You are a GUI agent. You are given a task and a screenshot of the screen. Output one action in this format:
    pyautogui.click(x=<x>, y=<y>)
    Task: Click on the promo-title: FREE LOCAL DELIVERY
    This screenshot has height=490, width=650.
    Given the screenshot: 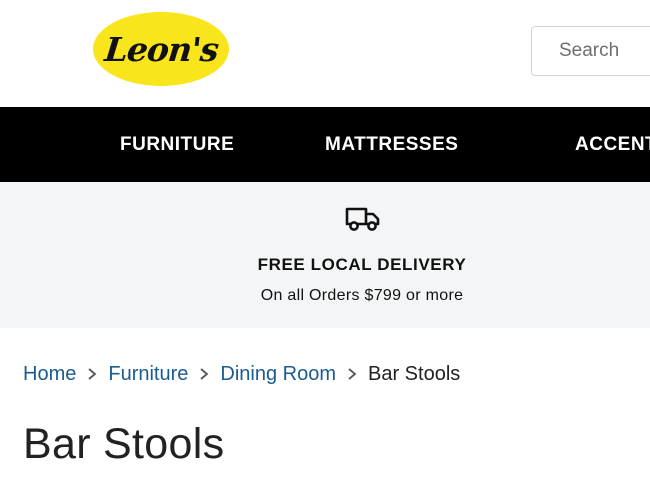 What is the action you would take?
    pyautogui.click(x=362, y=264)
    